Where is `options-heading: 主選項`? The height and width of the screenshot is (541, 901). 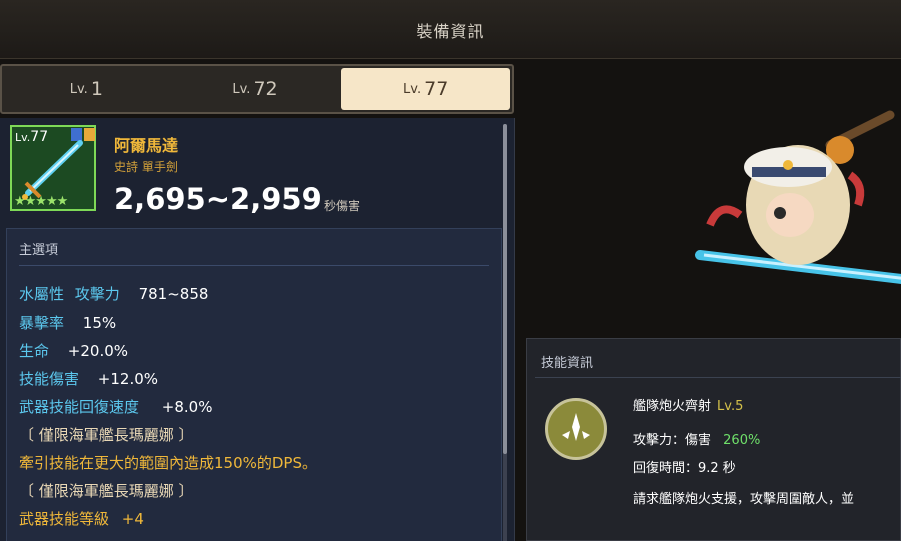 options-heading: 主選項 is located at coordinates (39, 250).